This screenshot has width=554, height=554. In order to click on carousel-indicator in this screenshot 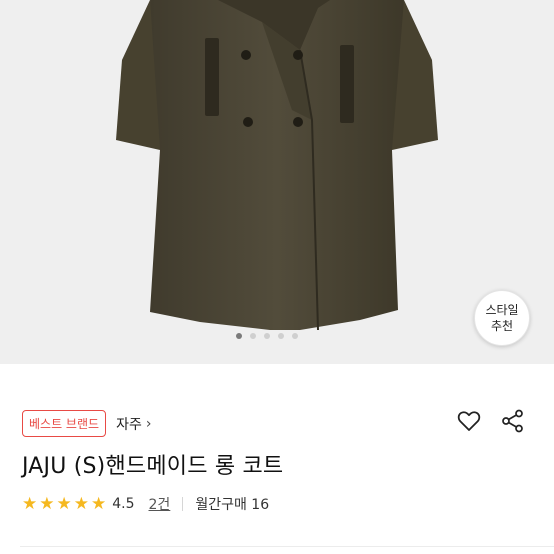, I will do `click(267, 336)`.